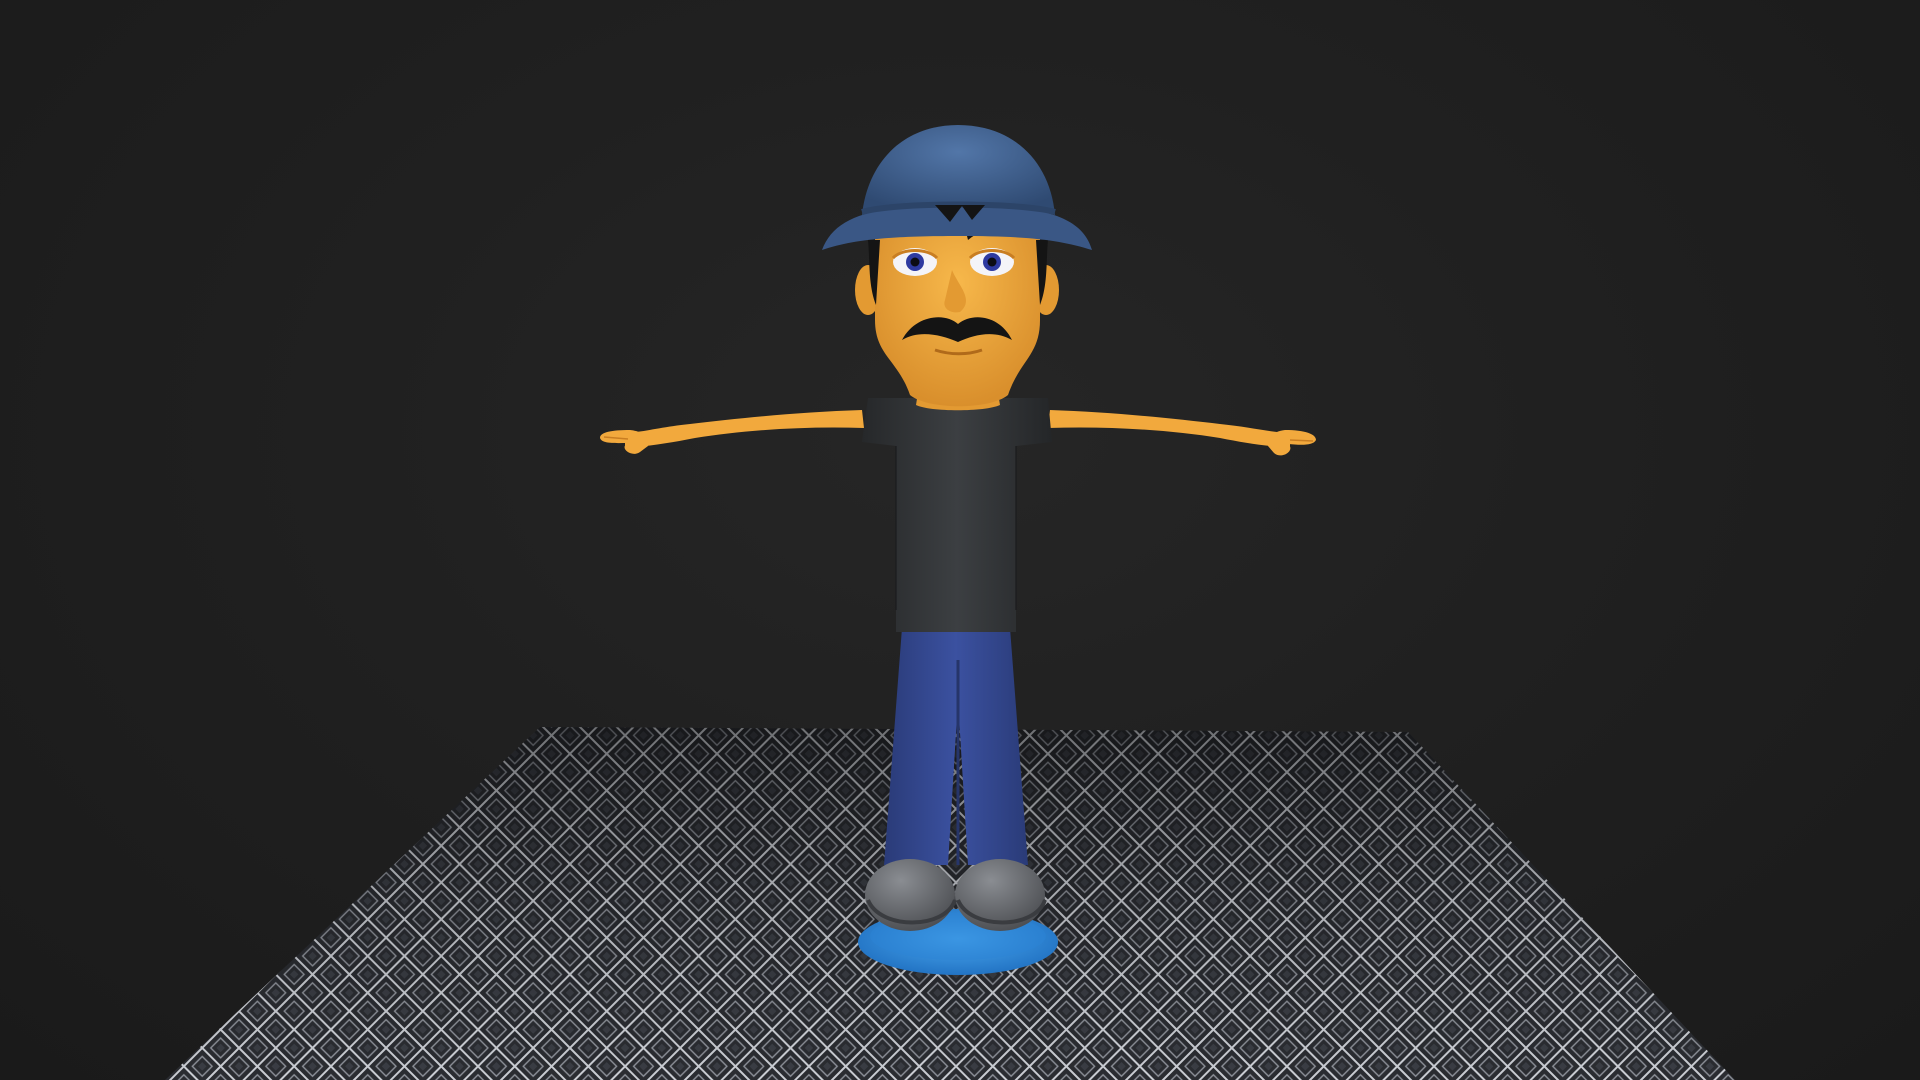  I want to click on hat, so click(957, 187).